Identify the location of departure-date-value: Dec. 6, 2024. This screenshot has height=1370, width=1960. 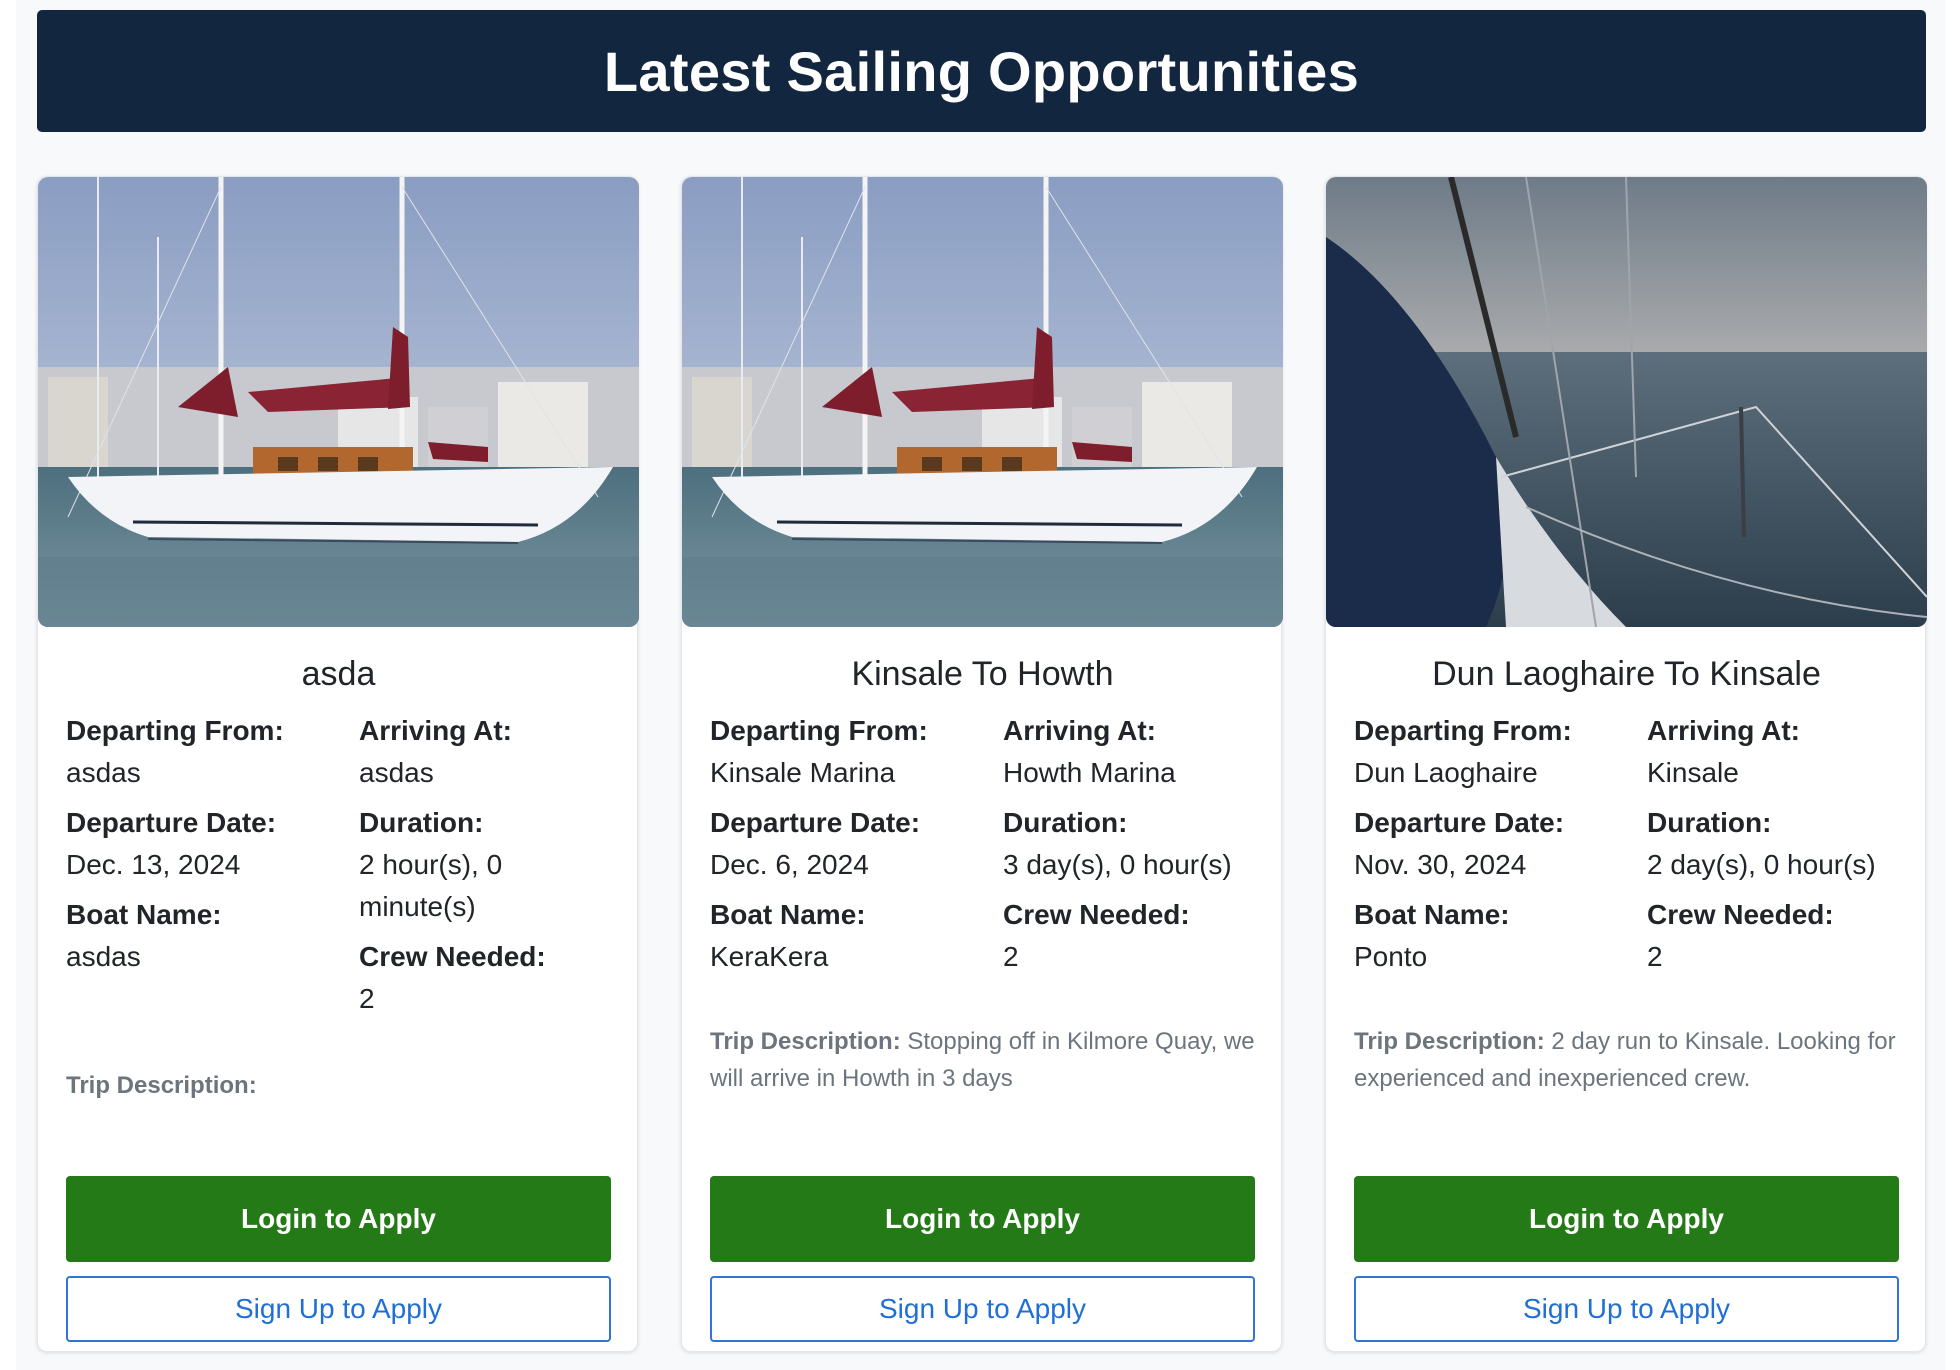
(789, 864).